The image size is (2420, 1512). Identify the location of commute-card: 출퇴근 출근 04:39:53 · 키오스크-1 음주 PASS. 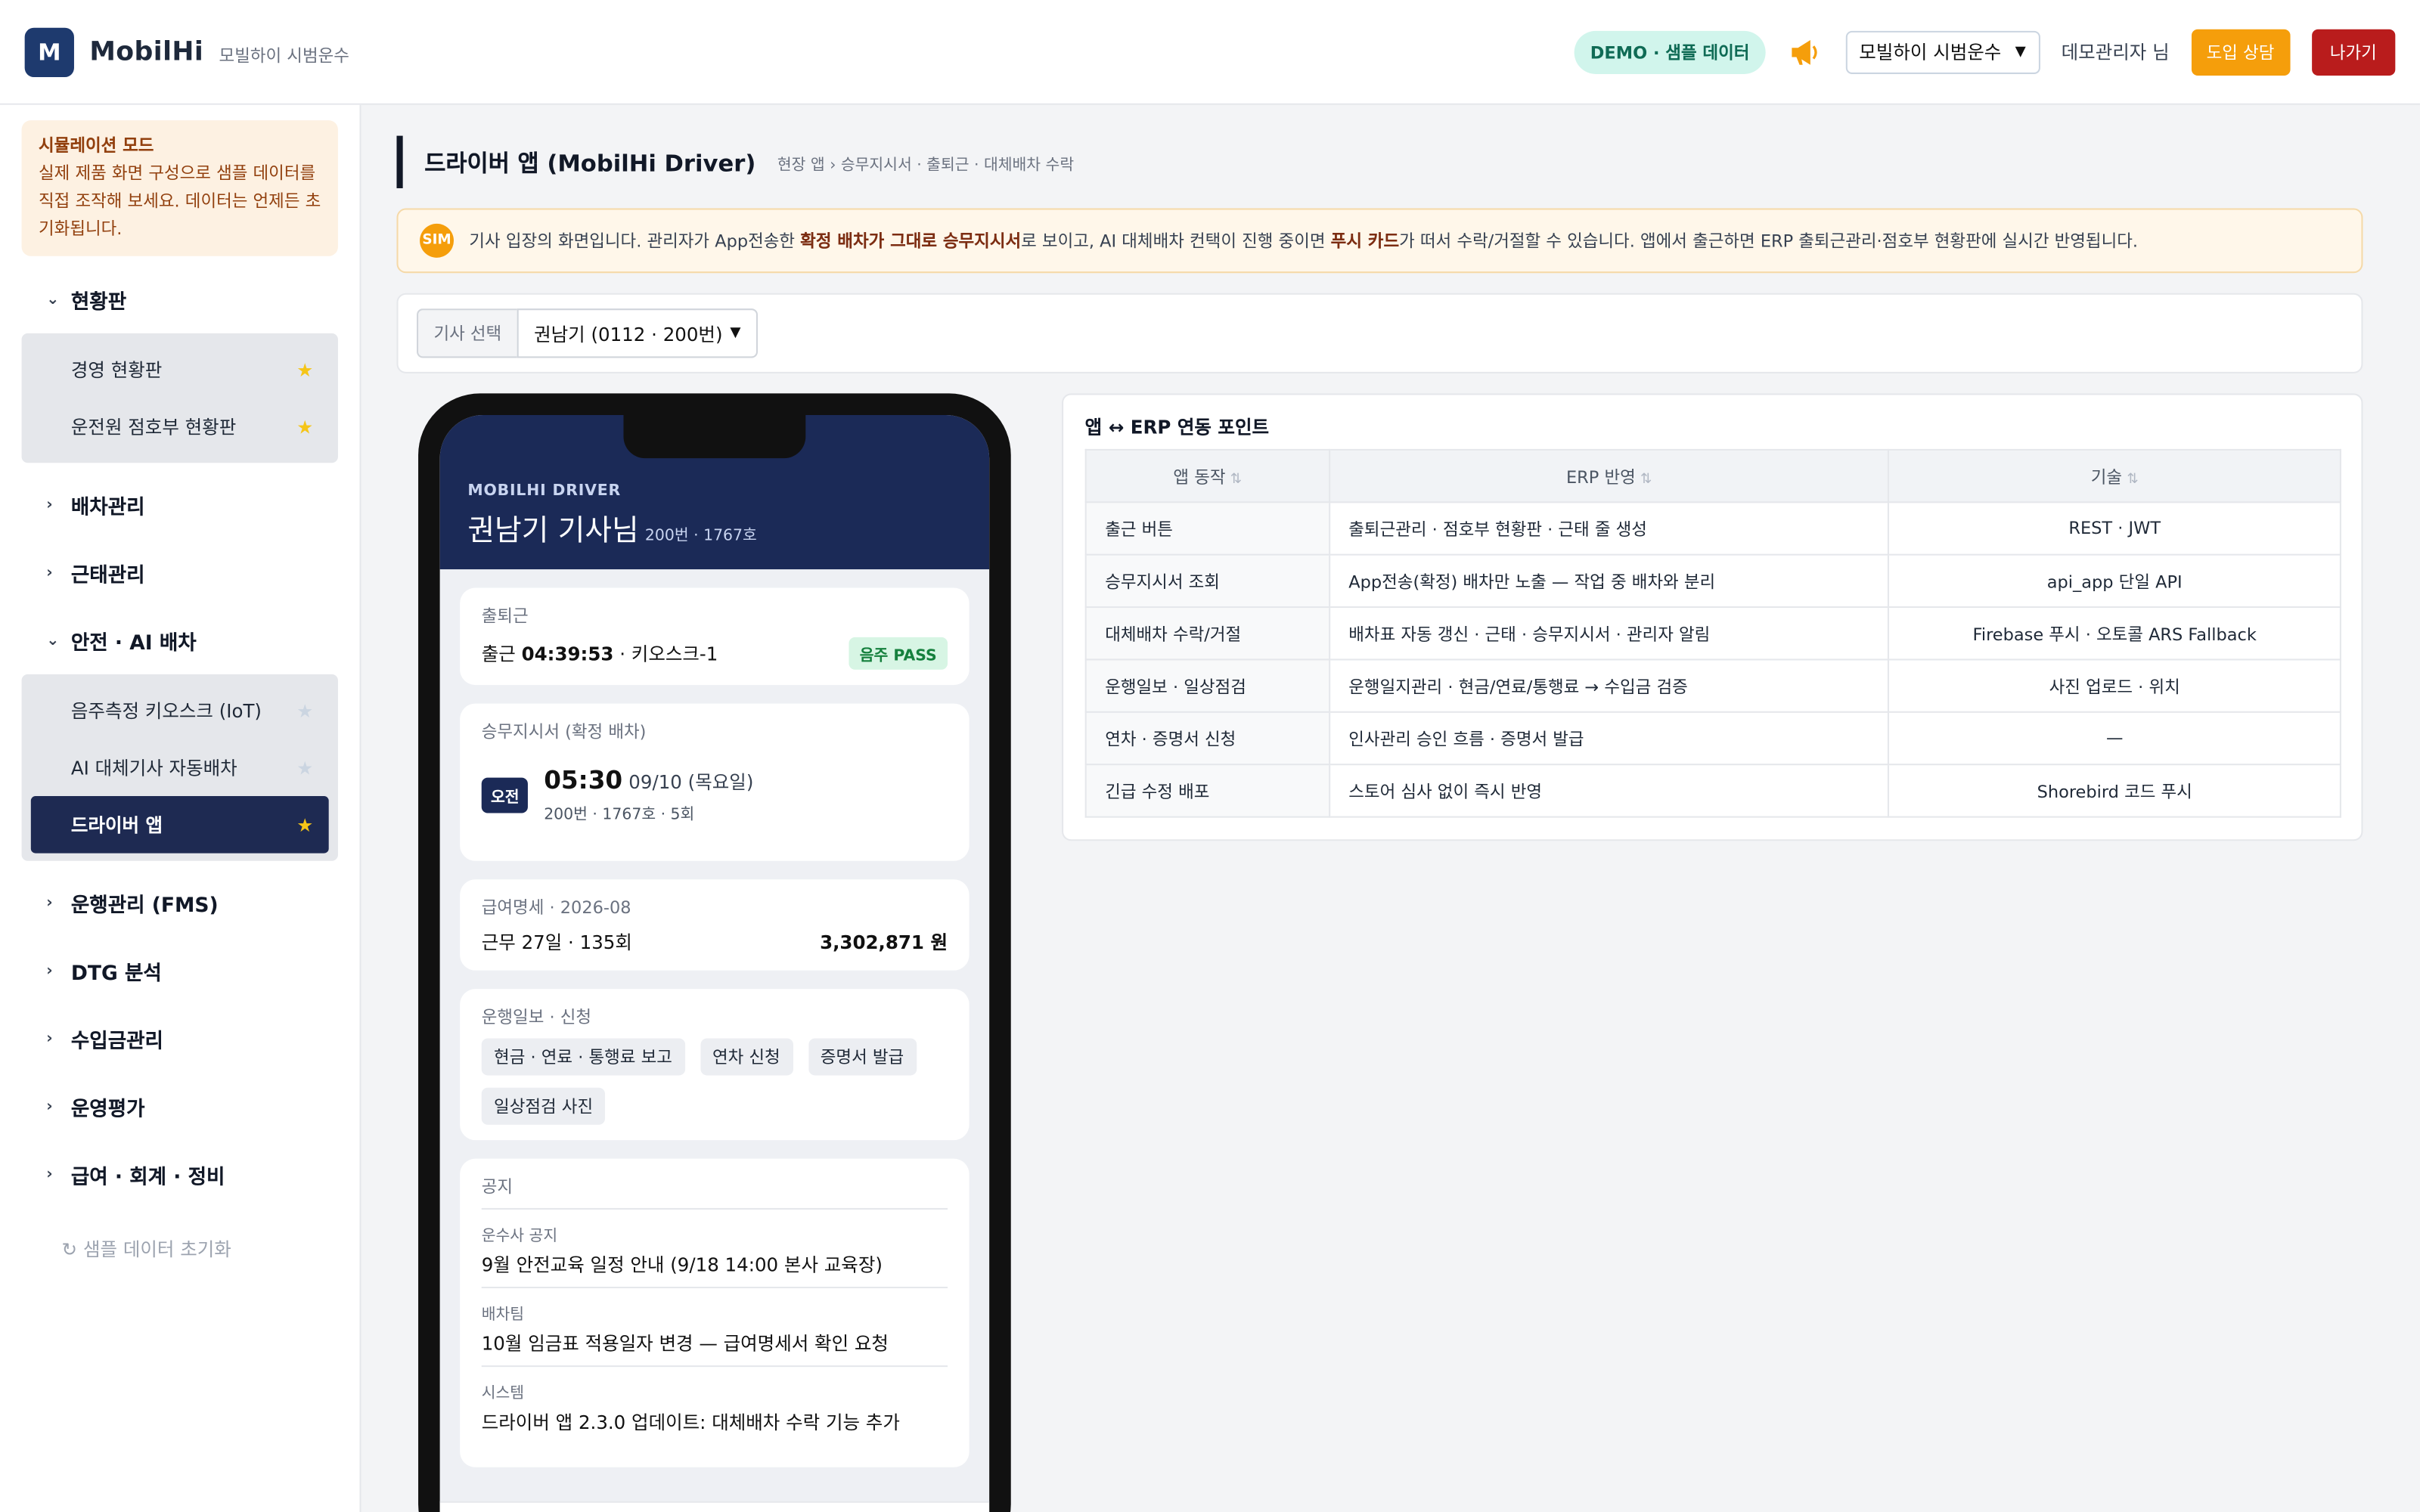
(715, 636).